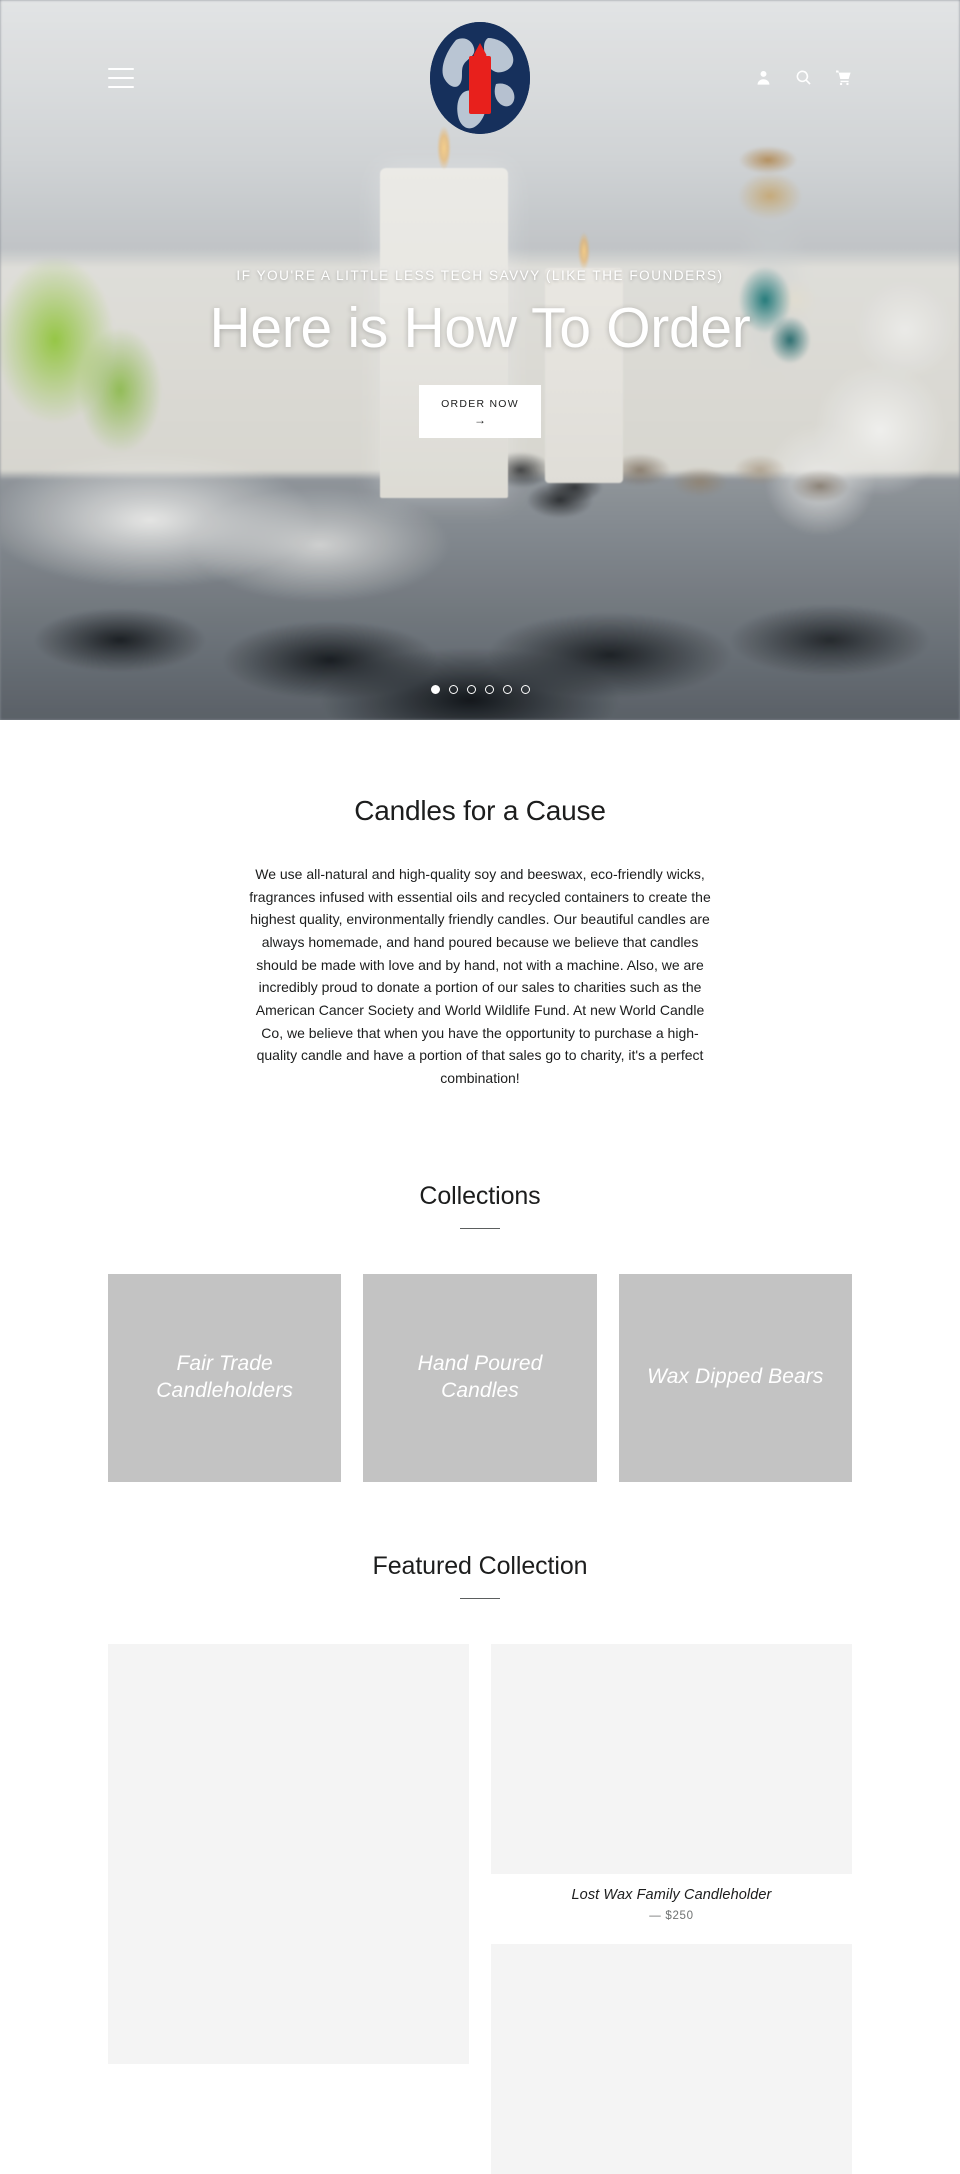 Image resolution: width=960 pixels, height=2174 pixels. Describe the element at coordinates (480, 1195) in the screenshot. I see `collections-heading: Collections` at that location.